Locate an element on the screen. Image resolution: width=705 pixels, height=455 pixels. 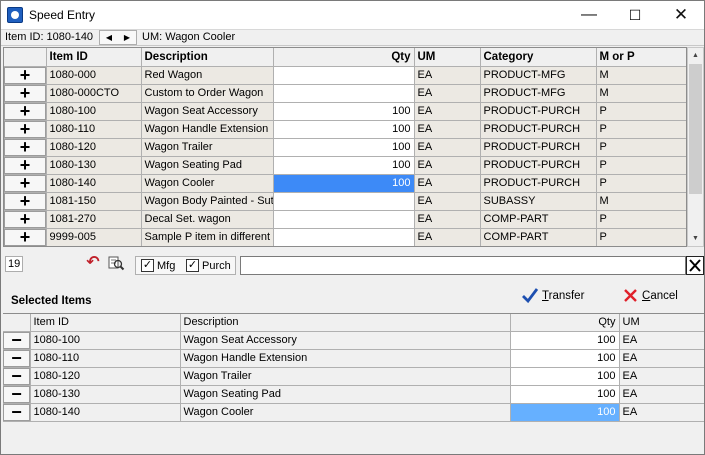
next-record-button: ▶ is located at coordinates (127, 37).